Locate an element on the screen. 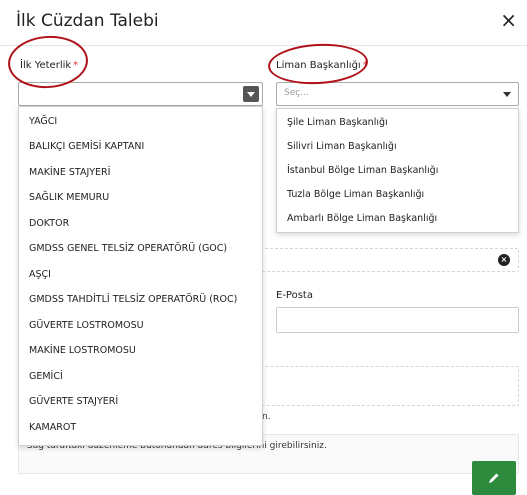  modal-title: İlk Cüzdan Talebi is located at coordinates (87, 21).